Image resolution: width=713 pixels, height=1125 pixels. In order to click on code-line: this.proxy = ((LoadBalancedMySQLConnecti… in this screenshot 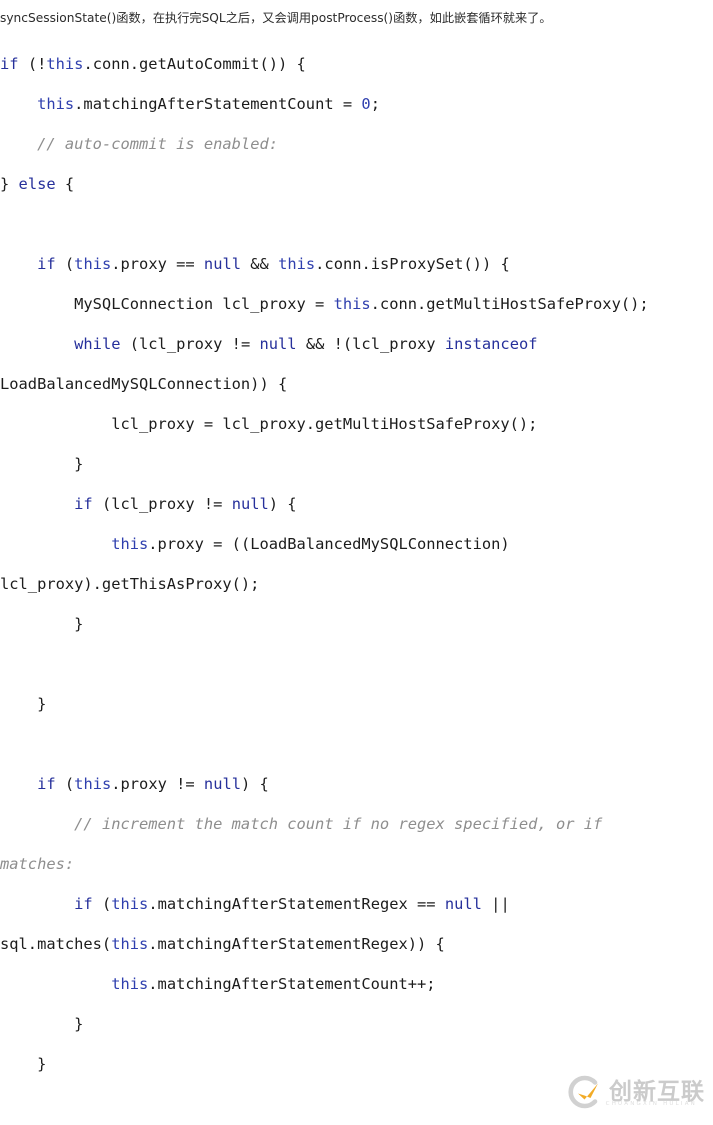, I will do `click(356, 544)`.